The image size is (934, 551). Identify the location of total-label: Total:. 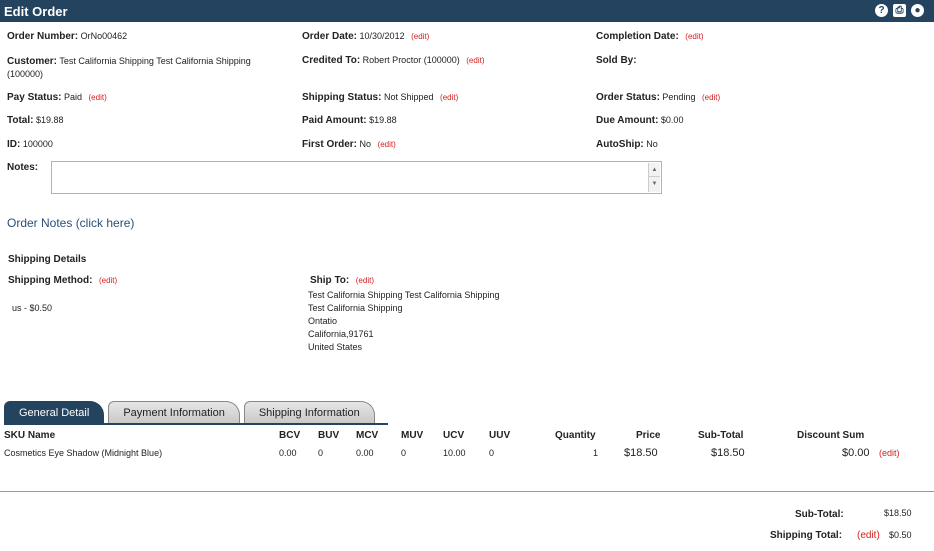
(20, 120).